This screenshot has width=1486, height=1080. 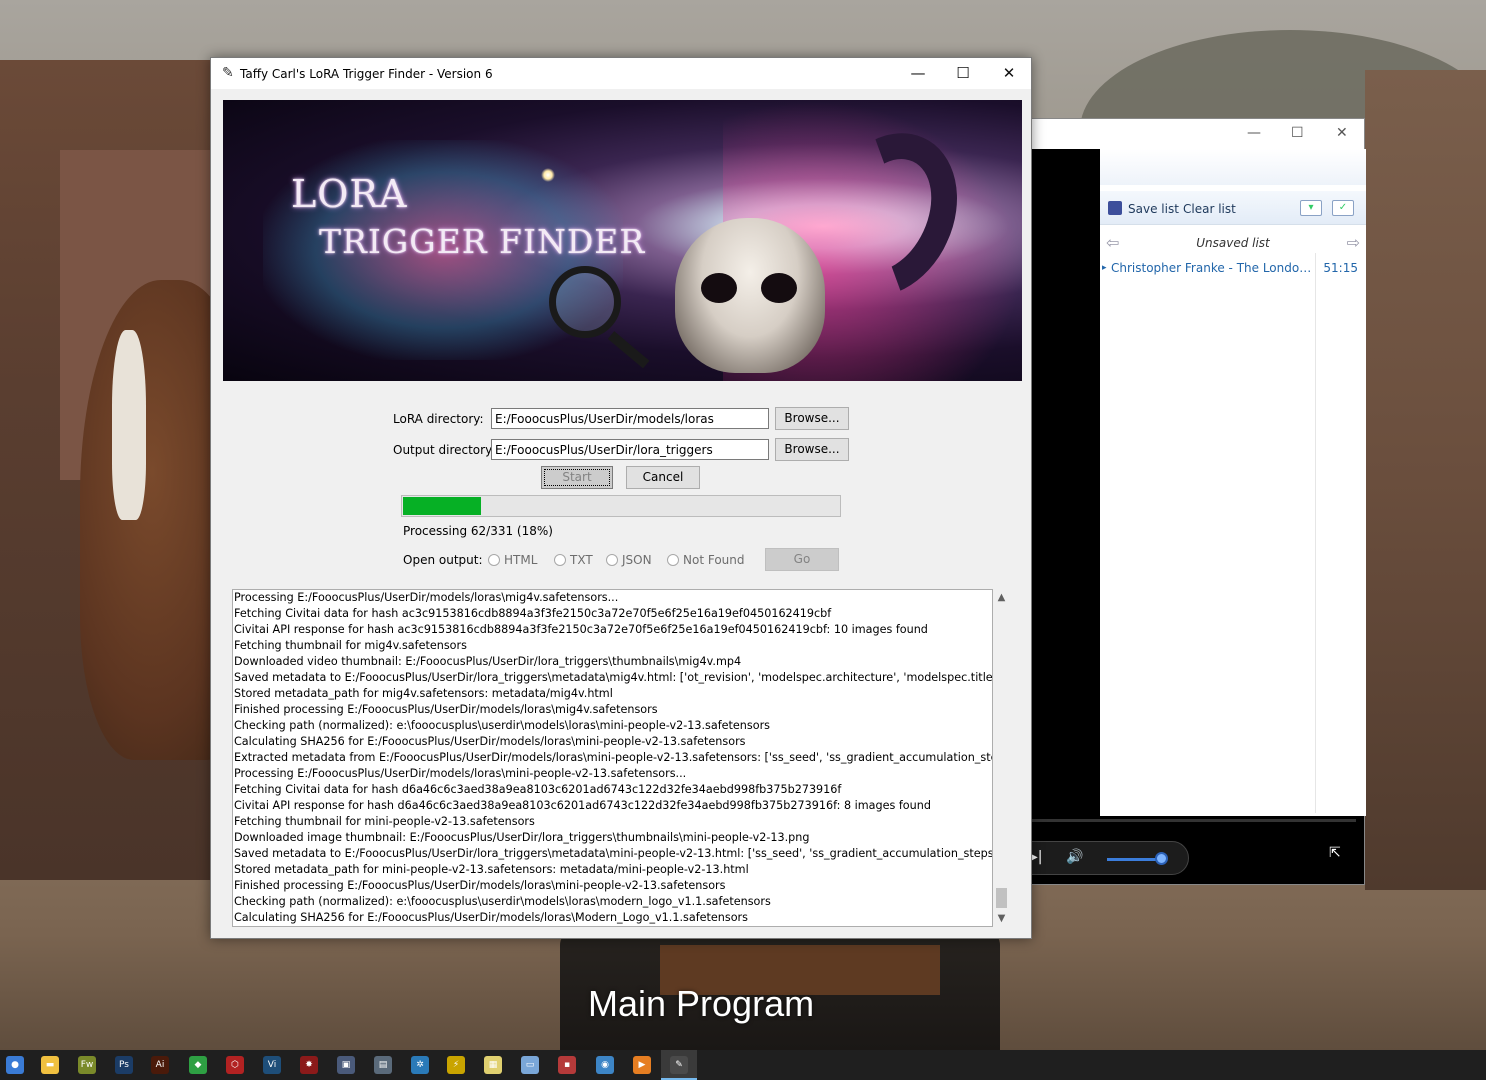 What do you see at coordinates (1074, 857) in the screenshot?
I see `volume-icon: 🔊` at bounding box center [1074, 857].